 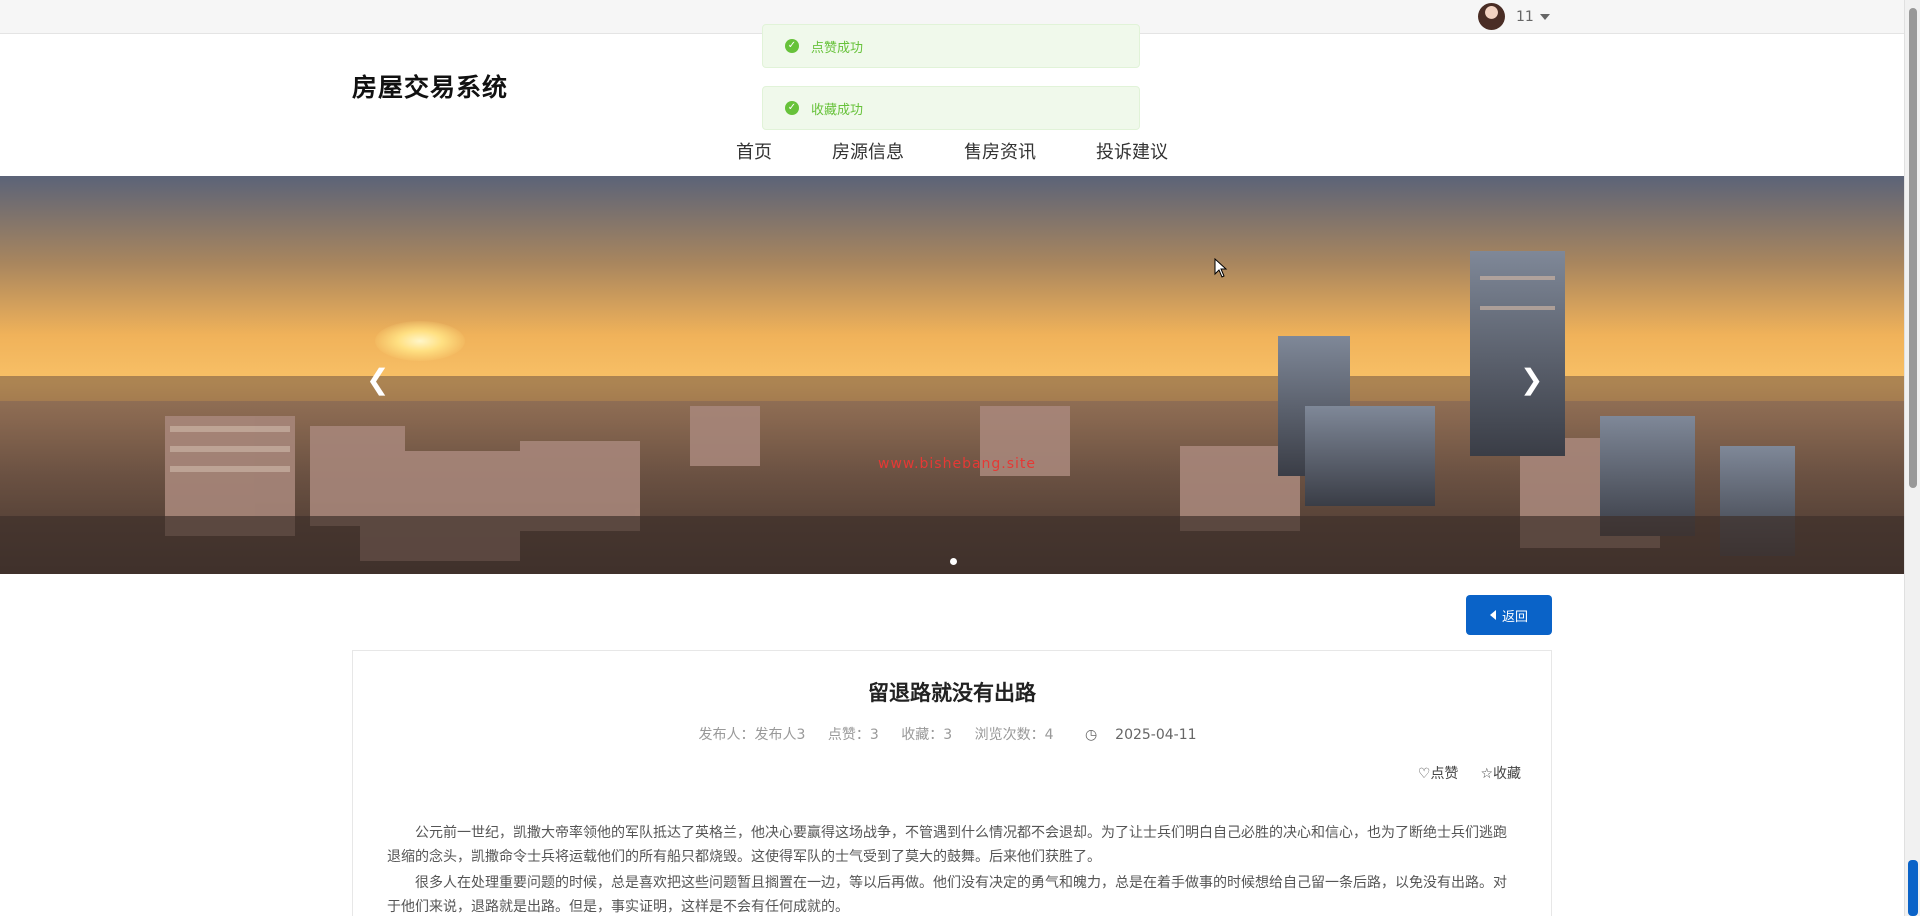 I want to click on nav-item-news: 售房资讯, so click(x=1000, y=151).